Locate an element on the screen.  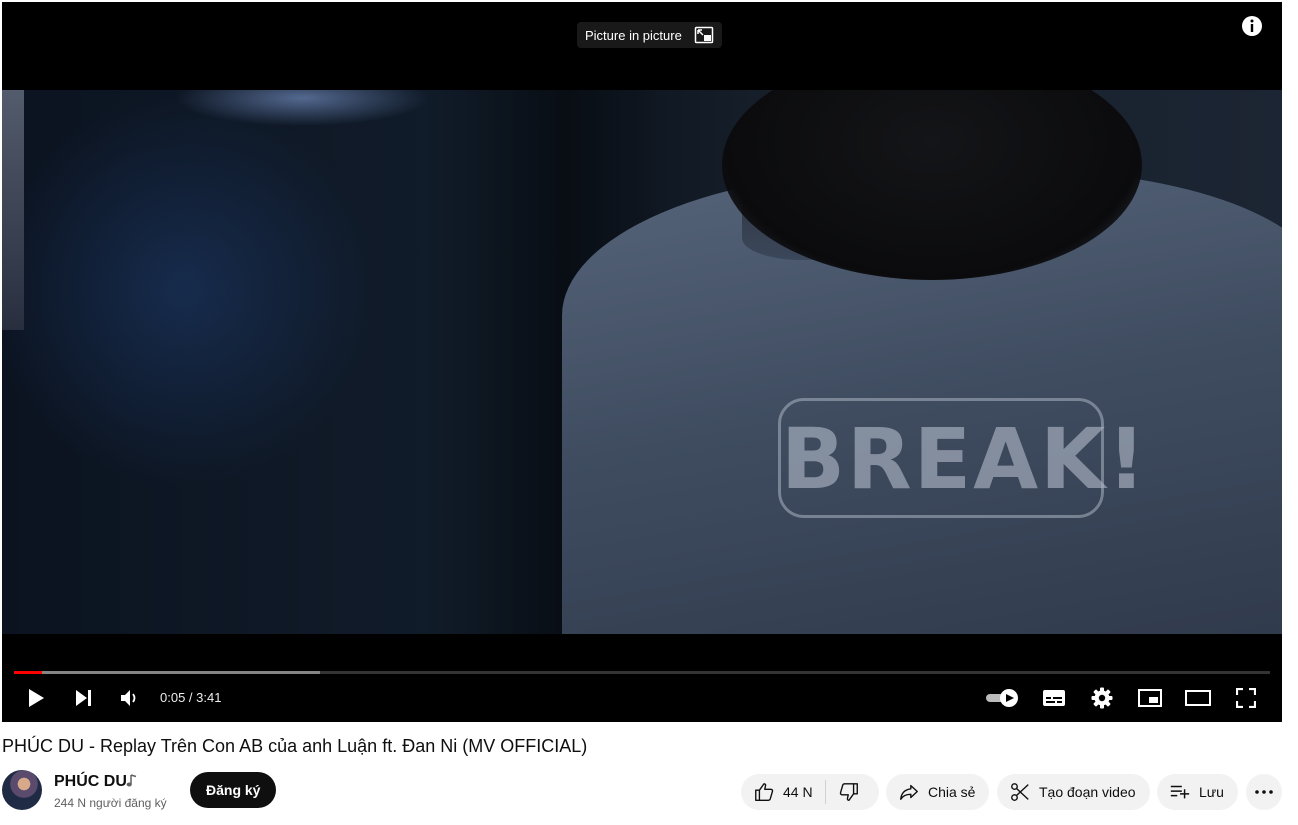
autoplay-toggle-icon is located at coordinates (1002, 698).